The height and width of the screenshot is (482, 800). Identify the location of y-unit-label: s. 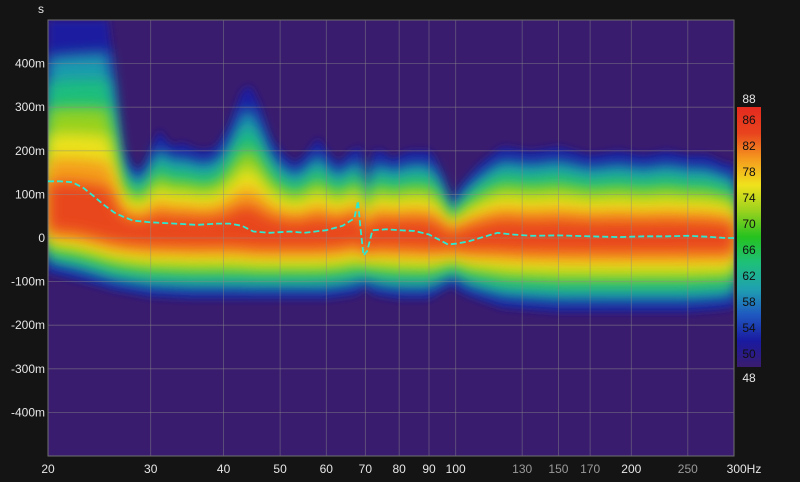
(41, 9).